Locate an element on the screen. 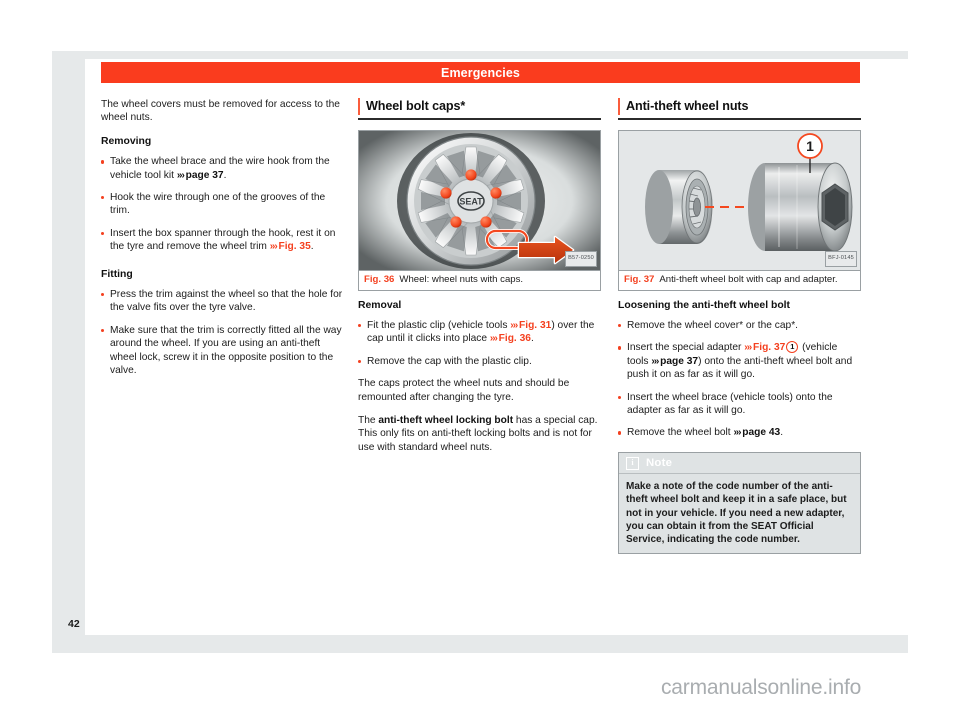  figure-code: B57-0250 is located at coordinates (581, 259).